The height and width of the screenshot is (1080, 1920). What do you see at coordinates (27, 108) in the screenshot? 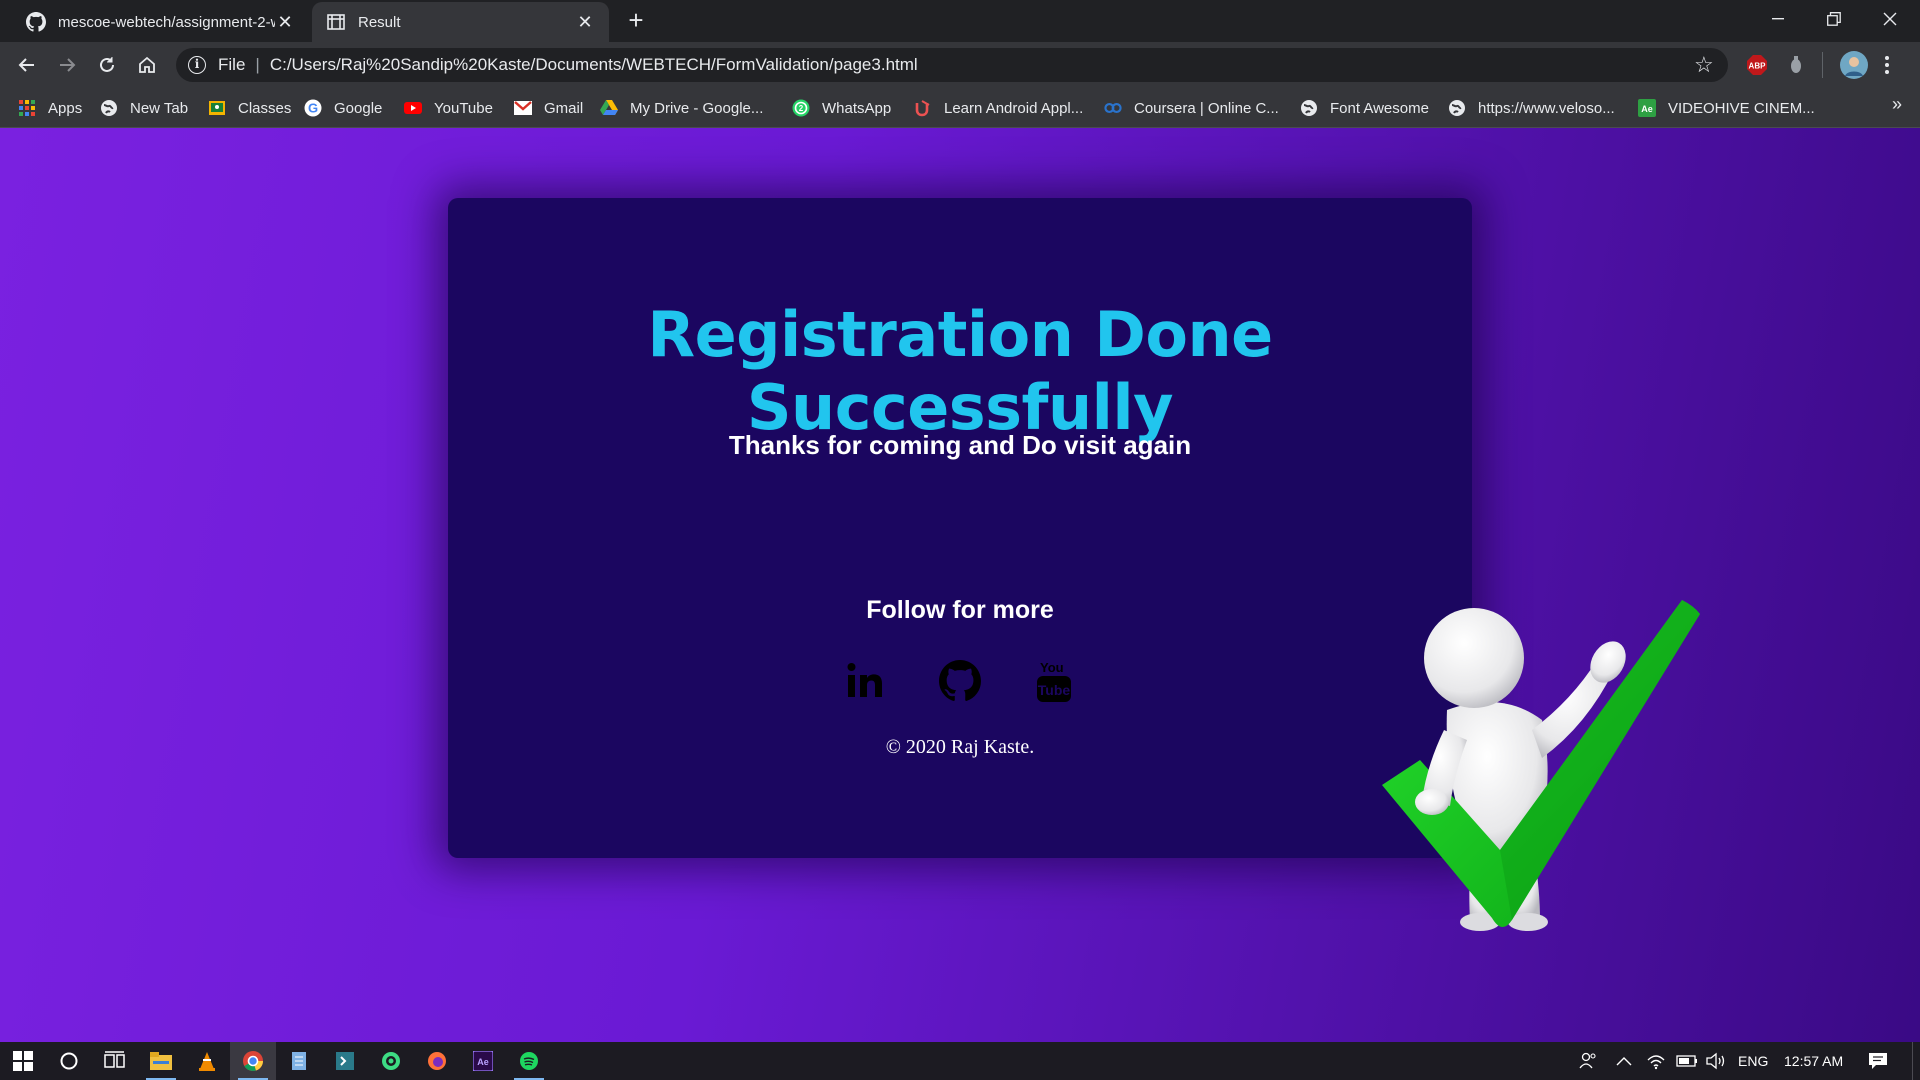
I see `apps-grid-icon` at bounding box center [27, 108].